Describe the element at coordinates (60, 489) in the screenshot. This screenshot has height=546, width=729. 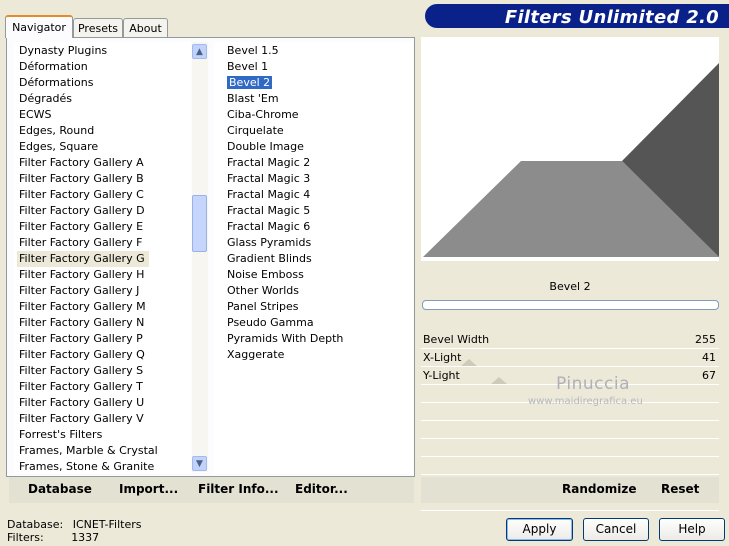
I see `database-button: Database` at that location.